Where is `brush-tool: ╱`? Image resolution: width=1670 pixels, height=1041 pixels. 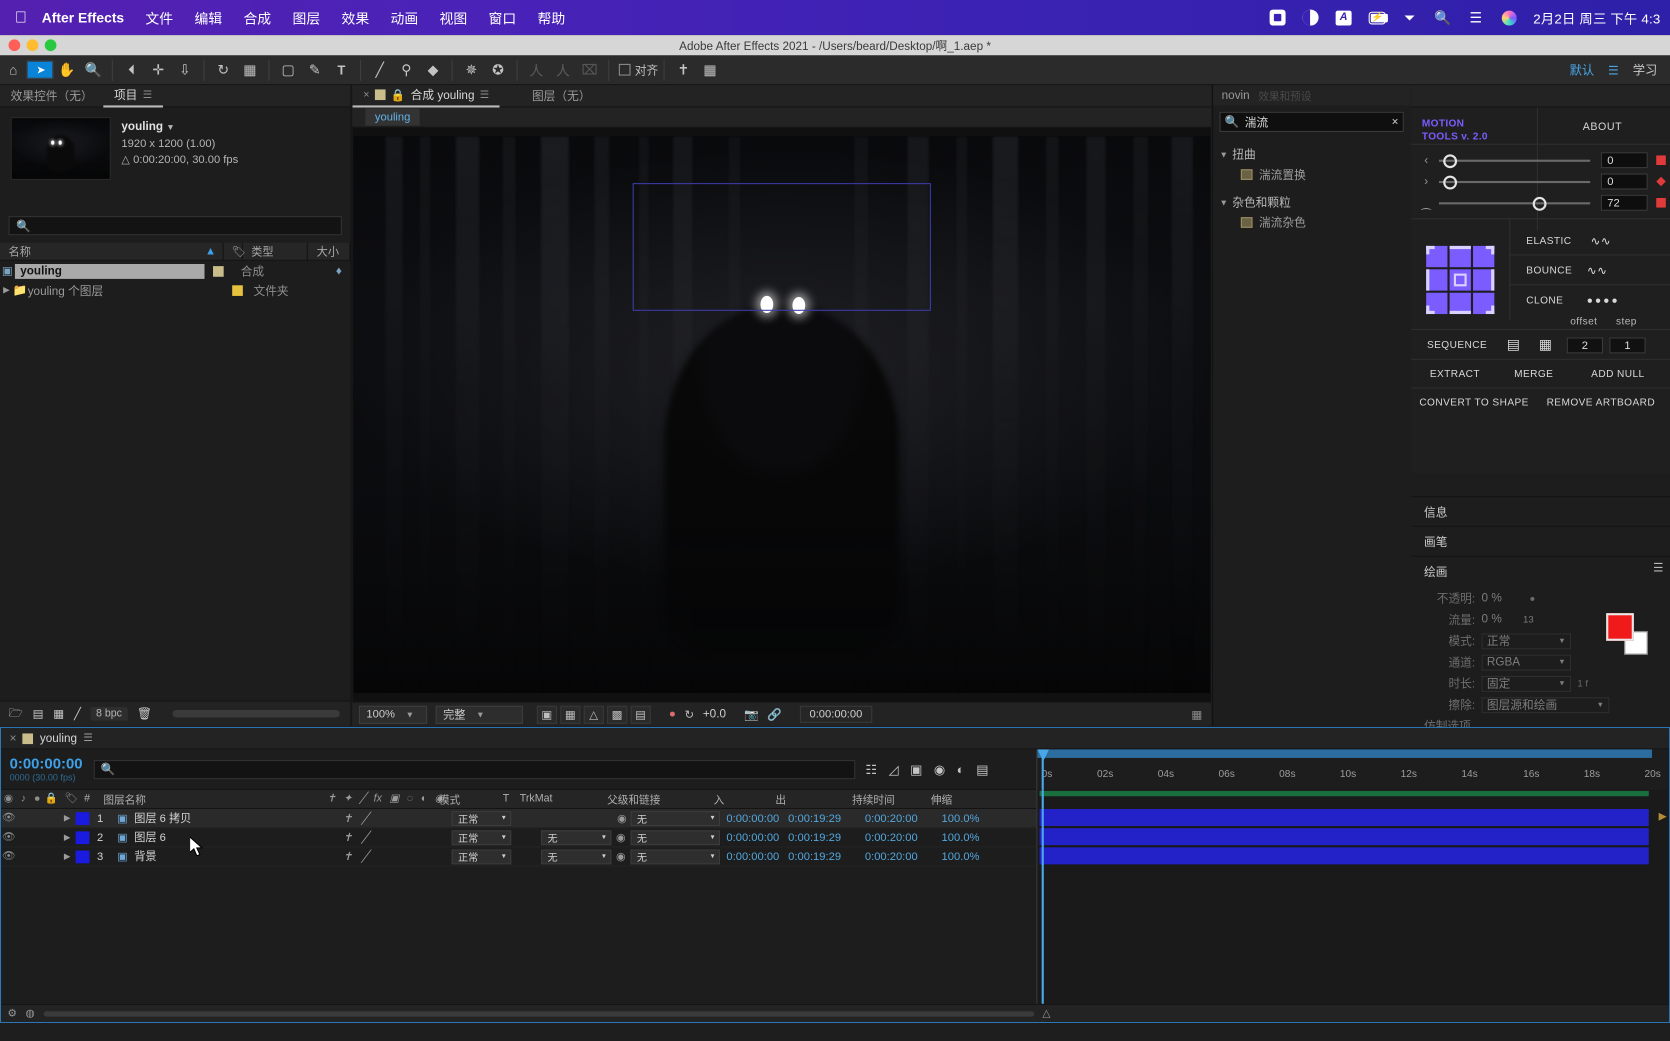
brush-tool: ╱ is located at coordinates (379, 70).